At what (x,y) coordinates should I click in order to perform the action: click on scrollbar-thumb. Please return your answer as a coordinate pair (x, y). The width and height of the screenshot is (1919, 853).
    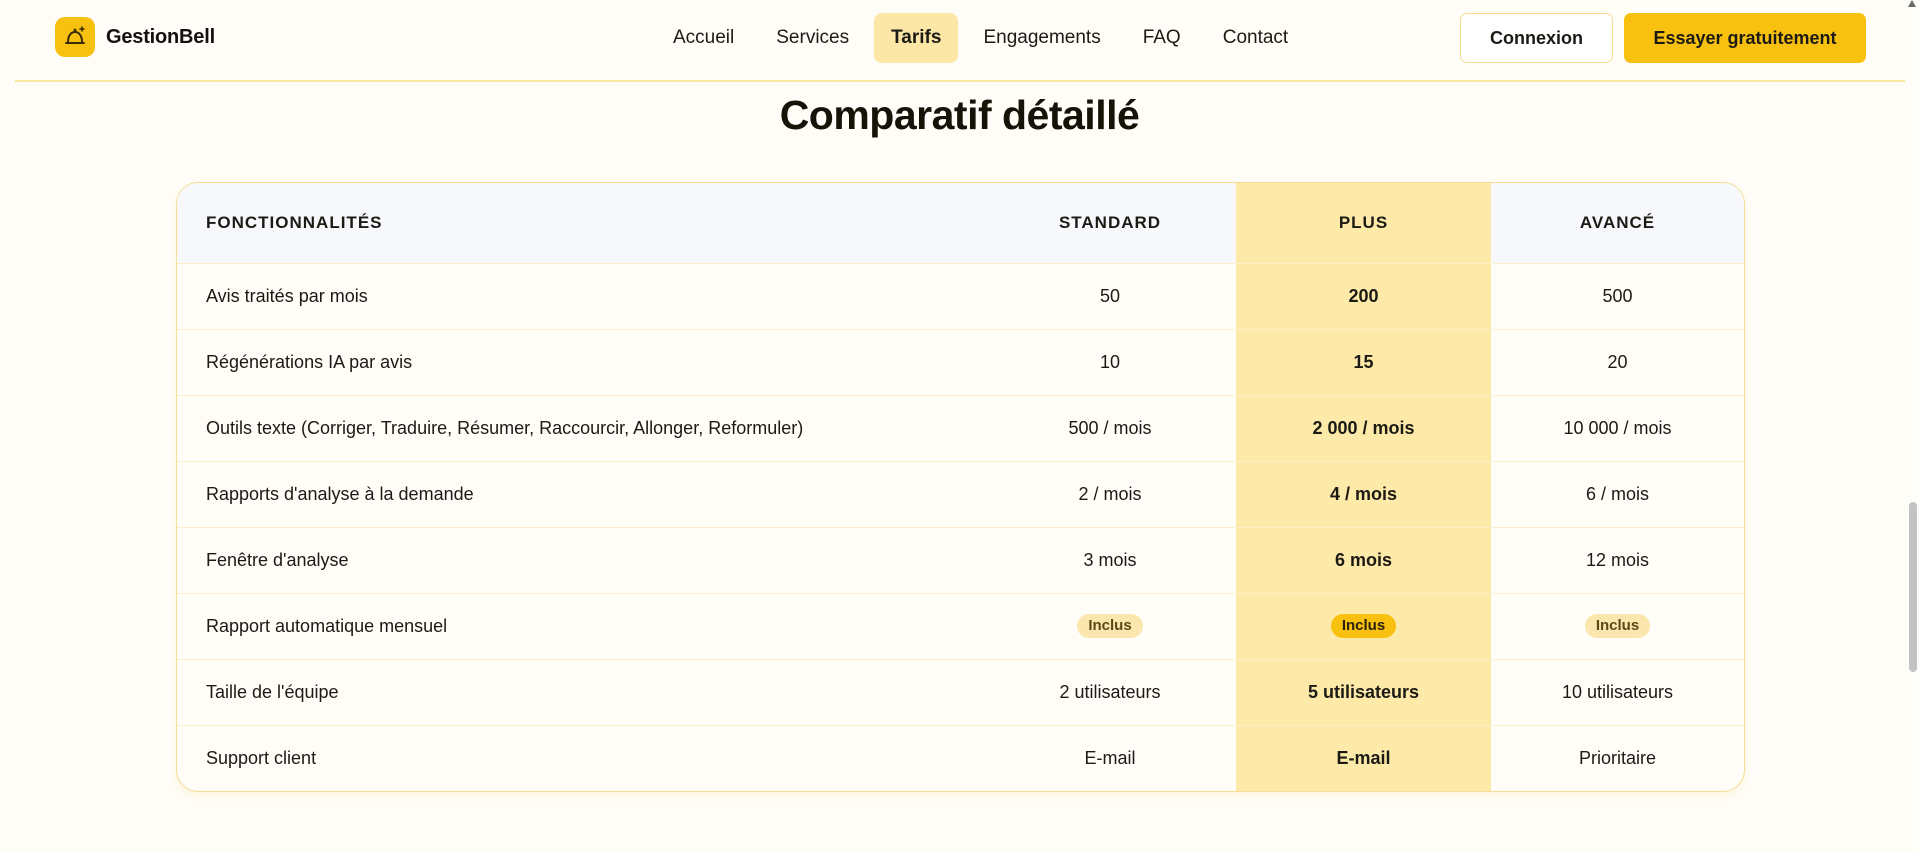
    Looking at the image, I should click on (1913, 587).